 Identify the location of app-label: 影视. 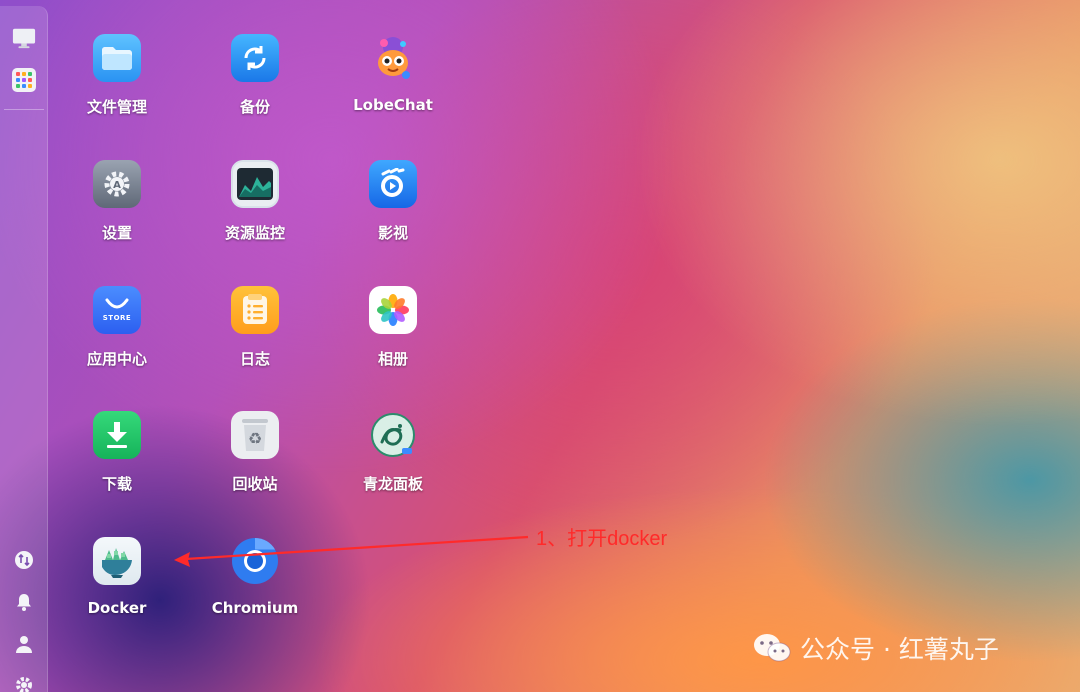
(392, 233).